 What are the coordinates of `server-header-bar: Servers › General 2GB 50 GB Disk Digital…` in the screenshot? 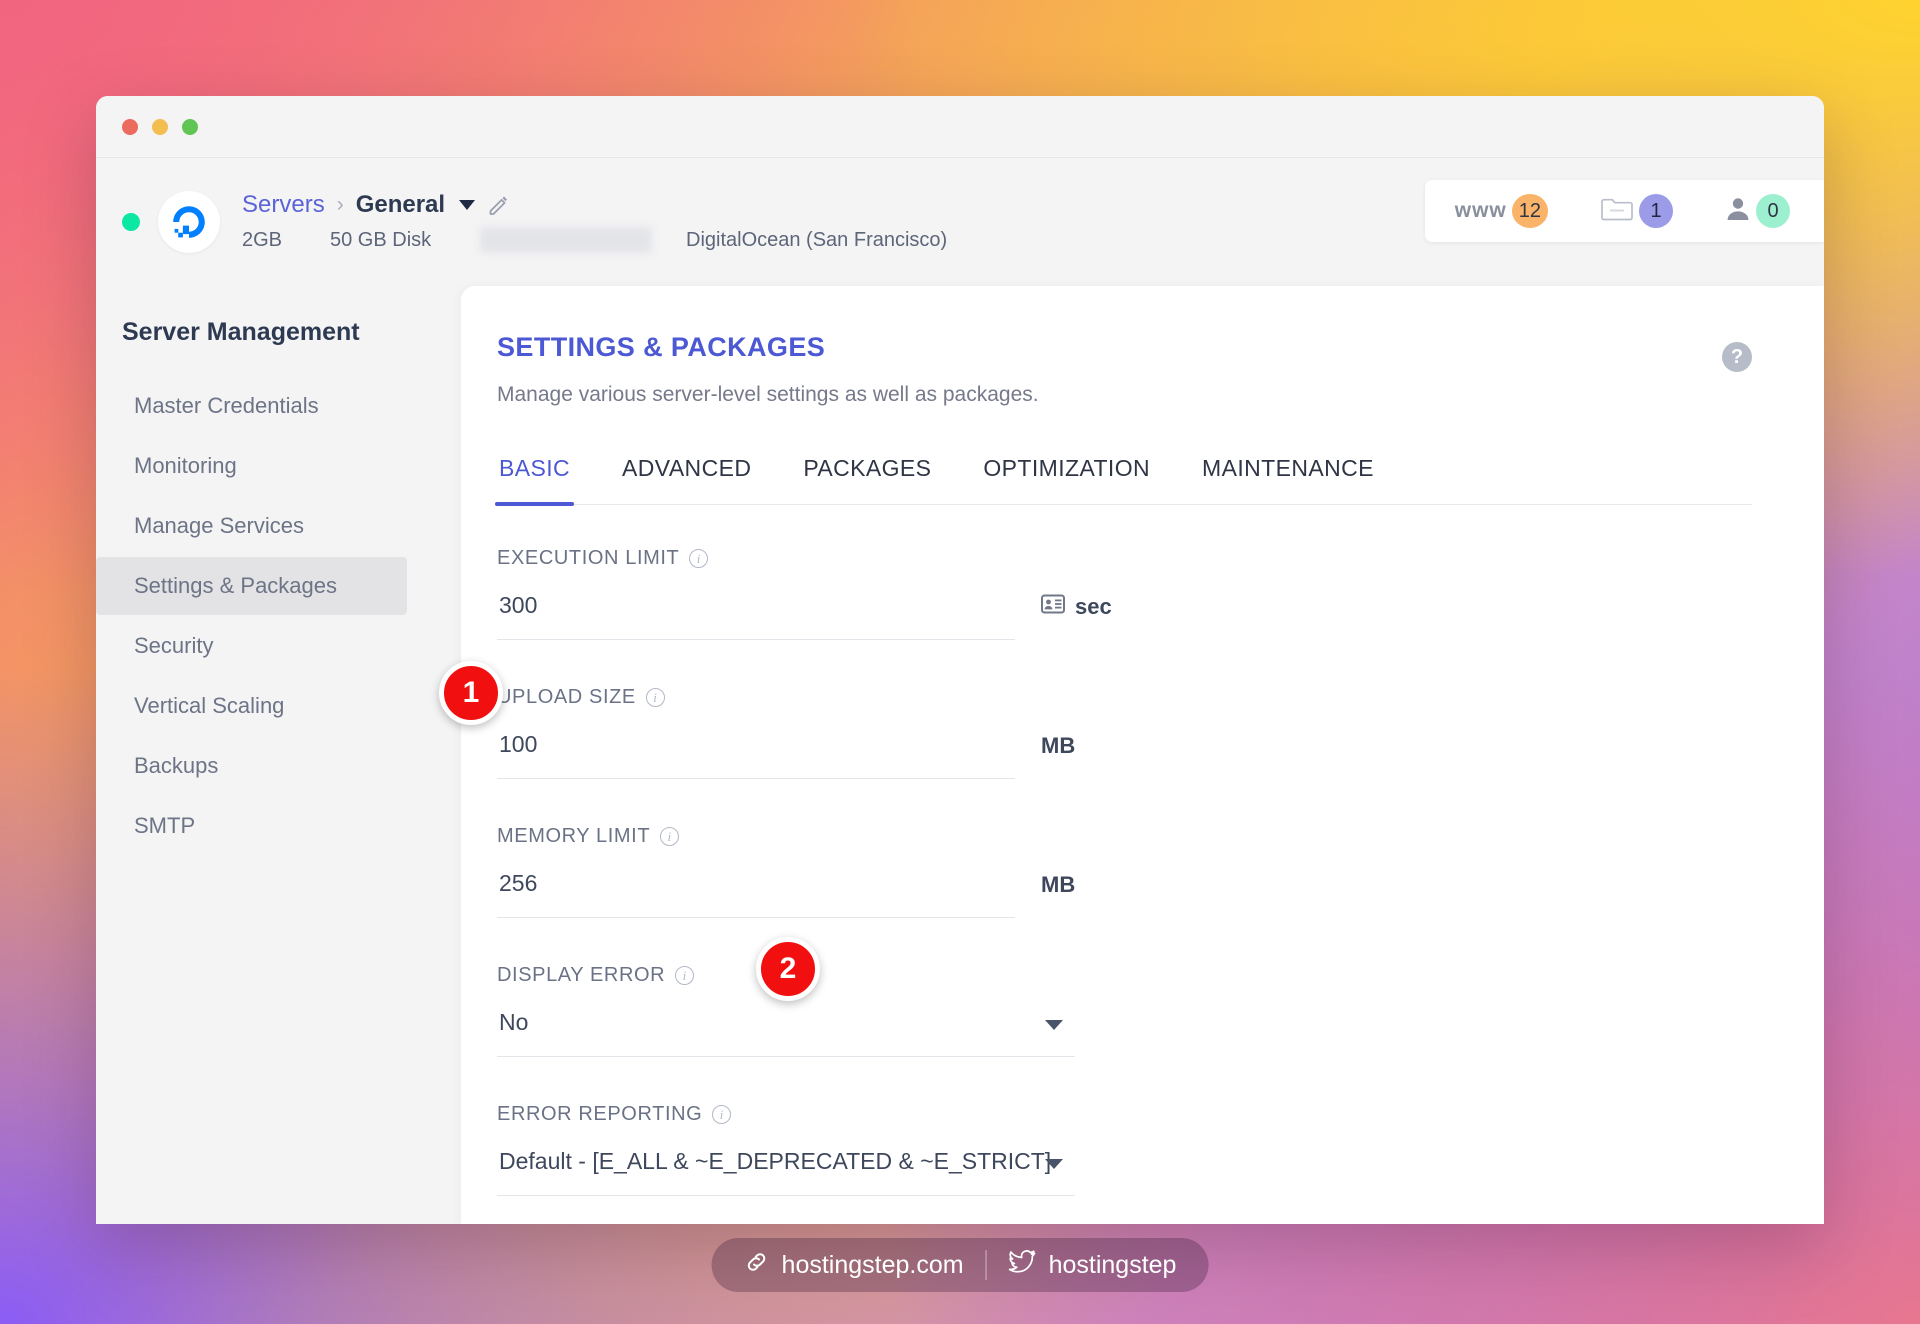 It's located at (960, 222).